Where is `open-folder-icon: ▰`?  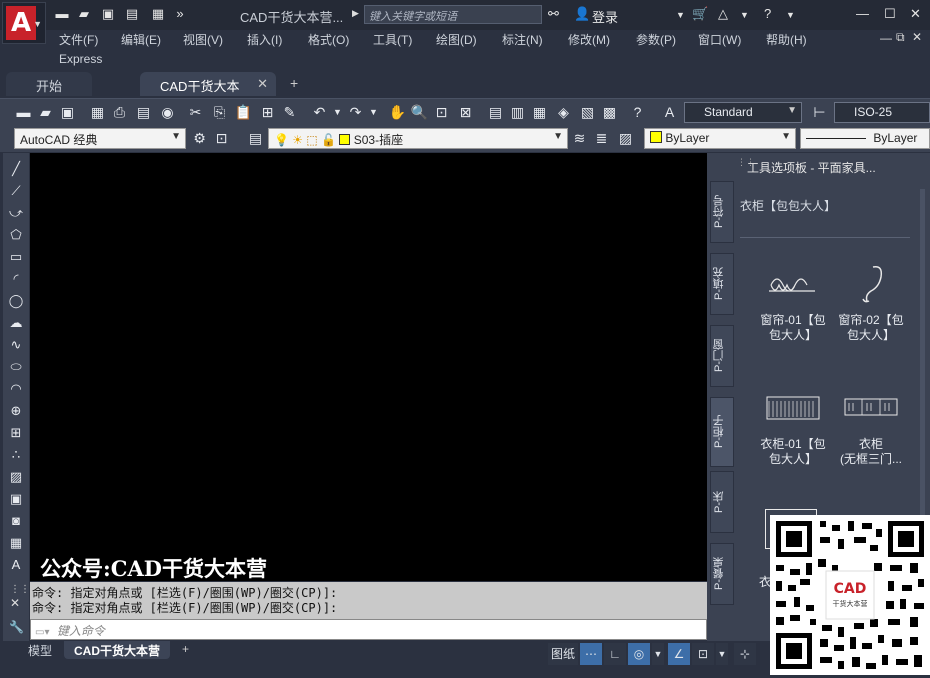 open-folder-icon: ▰ is located at coordinates (84, 14).